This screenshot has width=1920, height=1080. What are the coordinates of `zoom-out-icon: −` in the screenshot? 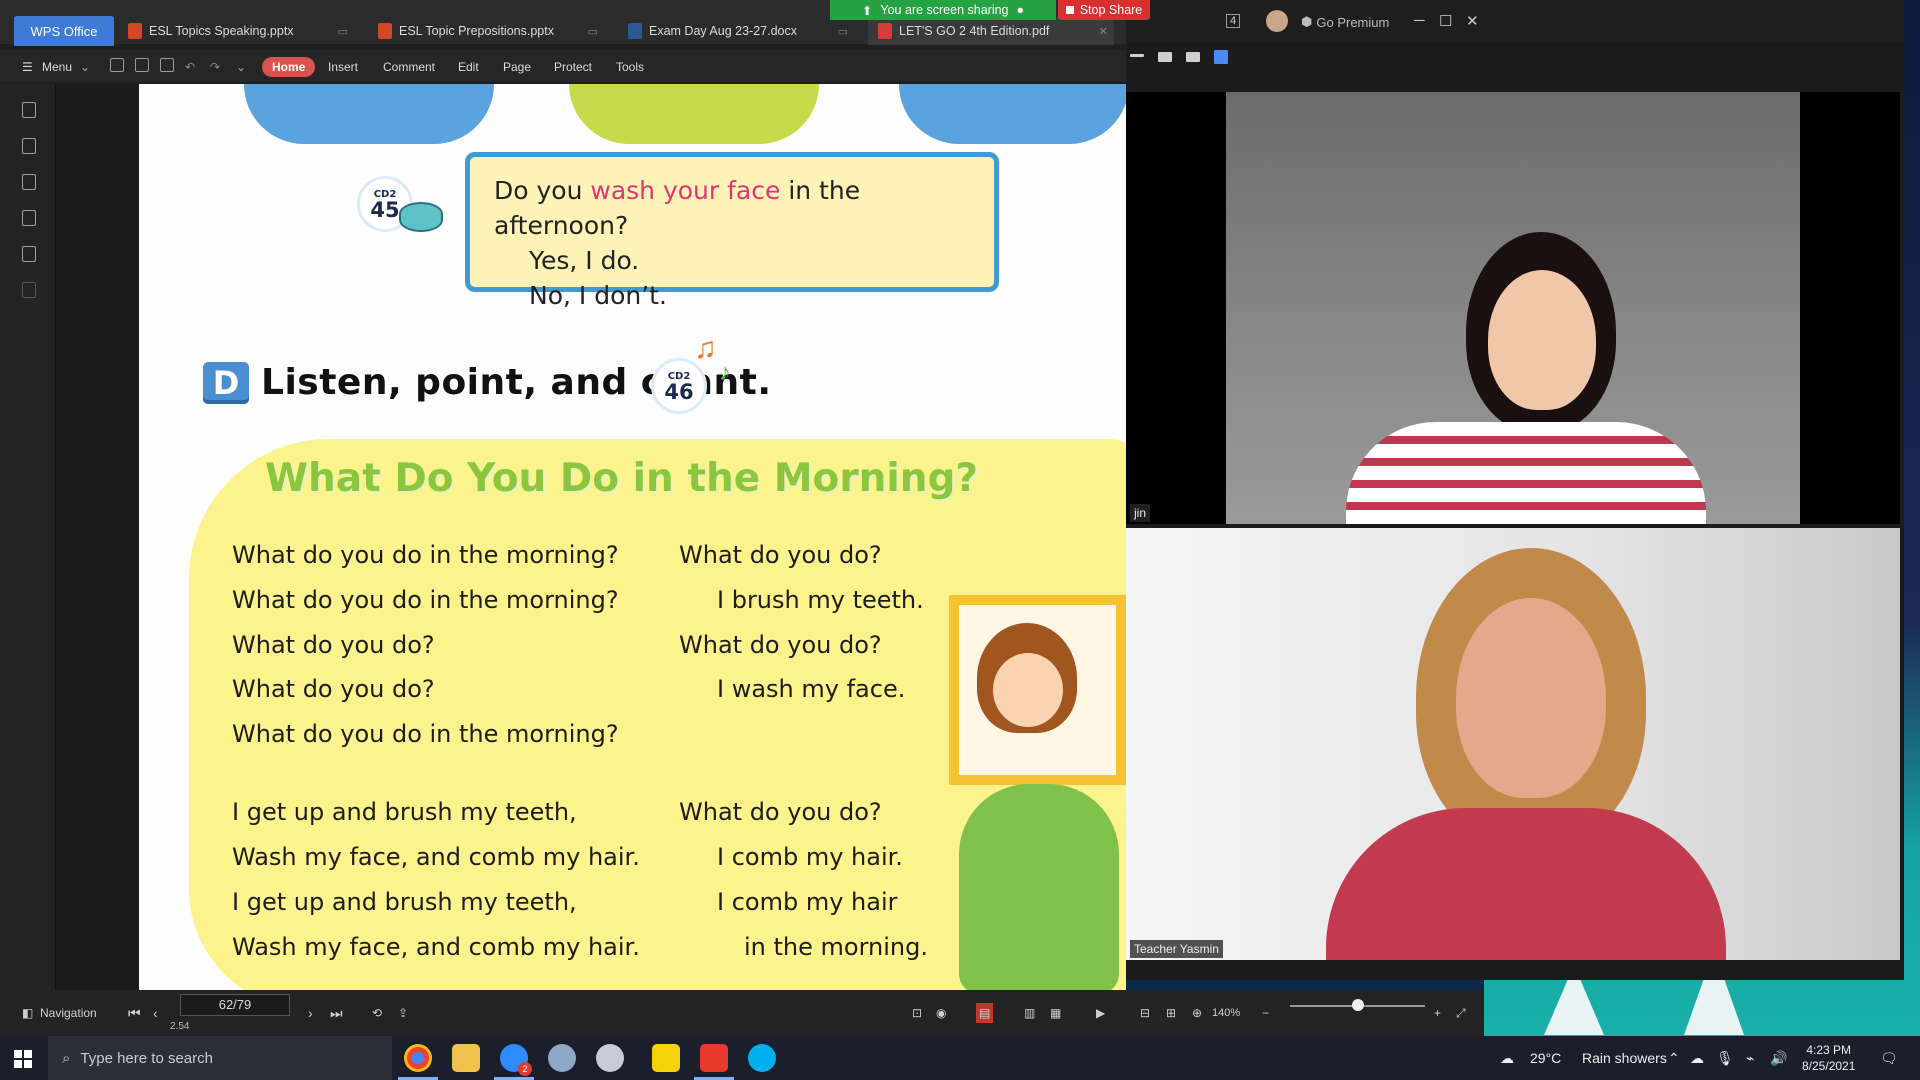 It's located at (1265, 1013).